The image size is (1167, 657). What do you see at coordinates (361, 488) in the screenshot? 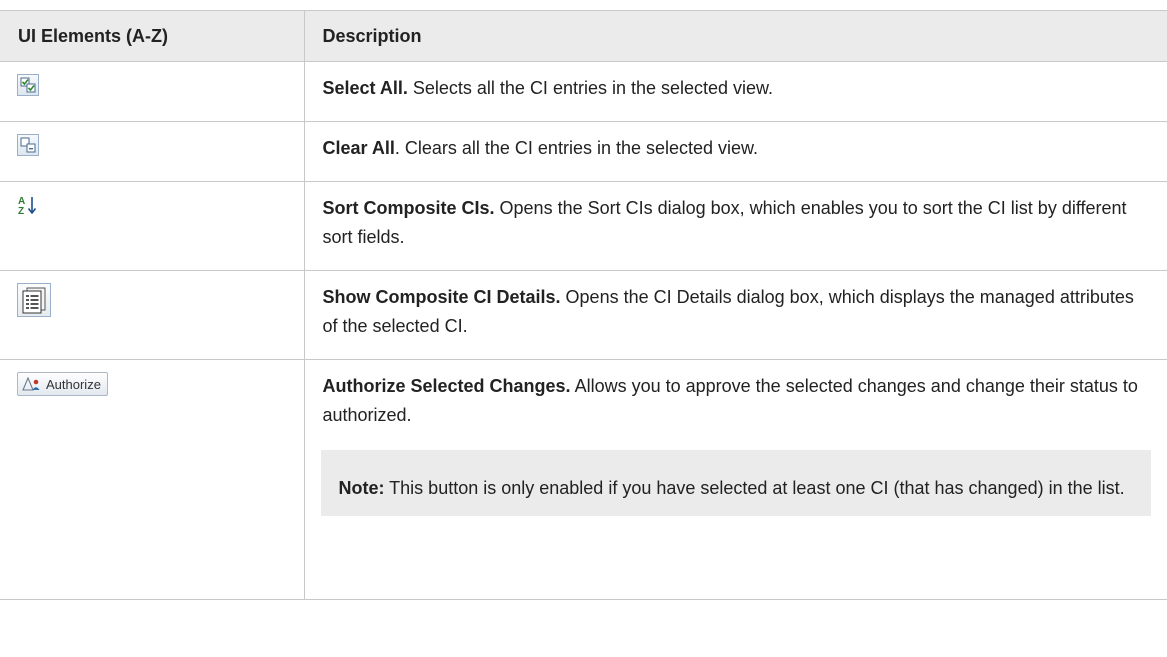
I see `note-label: Note:` at bounding box center [361, 488].